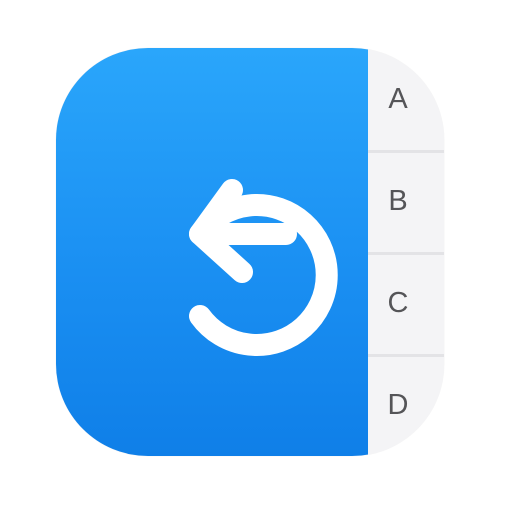 The image size is (512, 512). What do you see at coordinates (398, 200) in the screenshot?
I see `tab-label: B` at bounding box center [398, 200].